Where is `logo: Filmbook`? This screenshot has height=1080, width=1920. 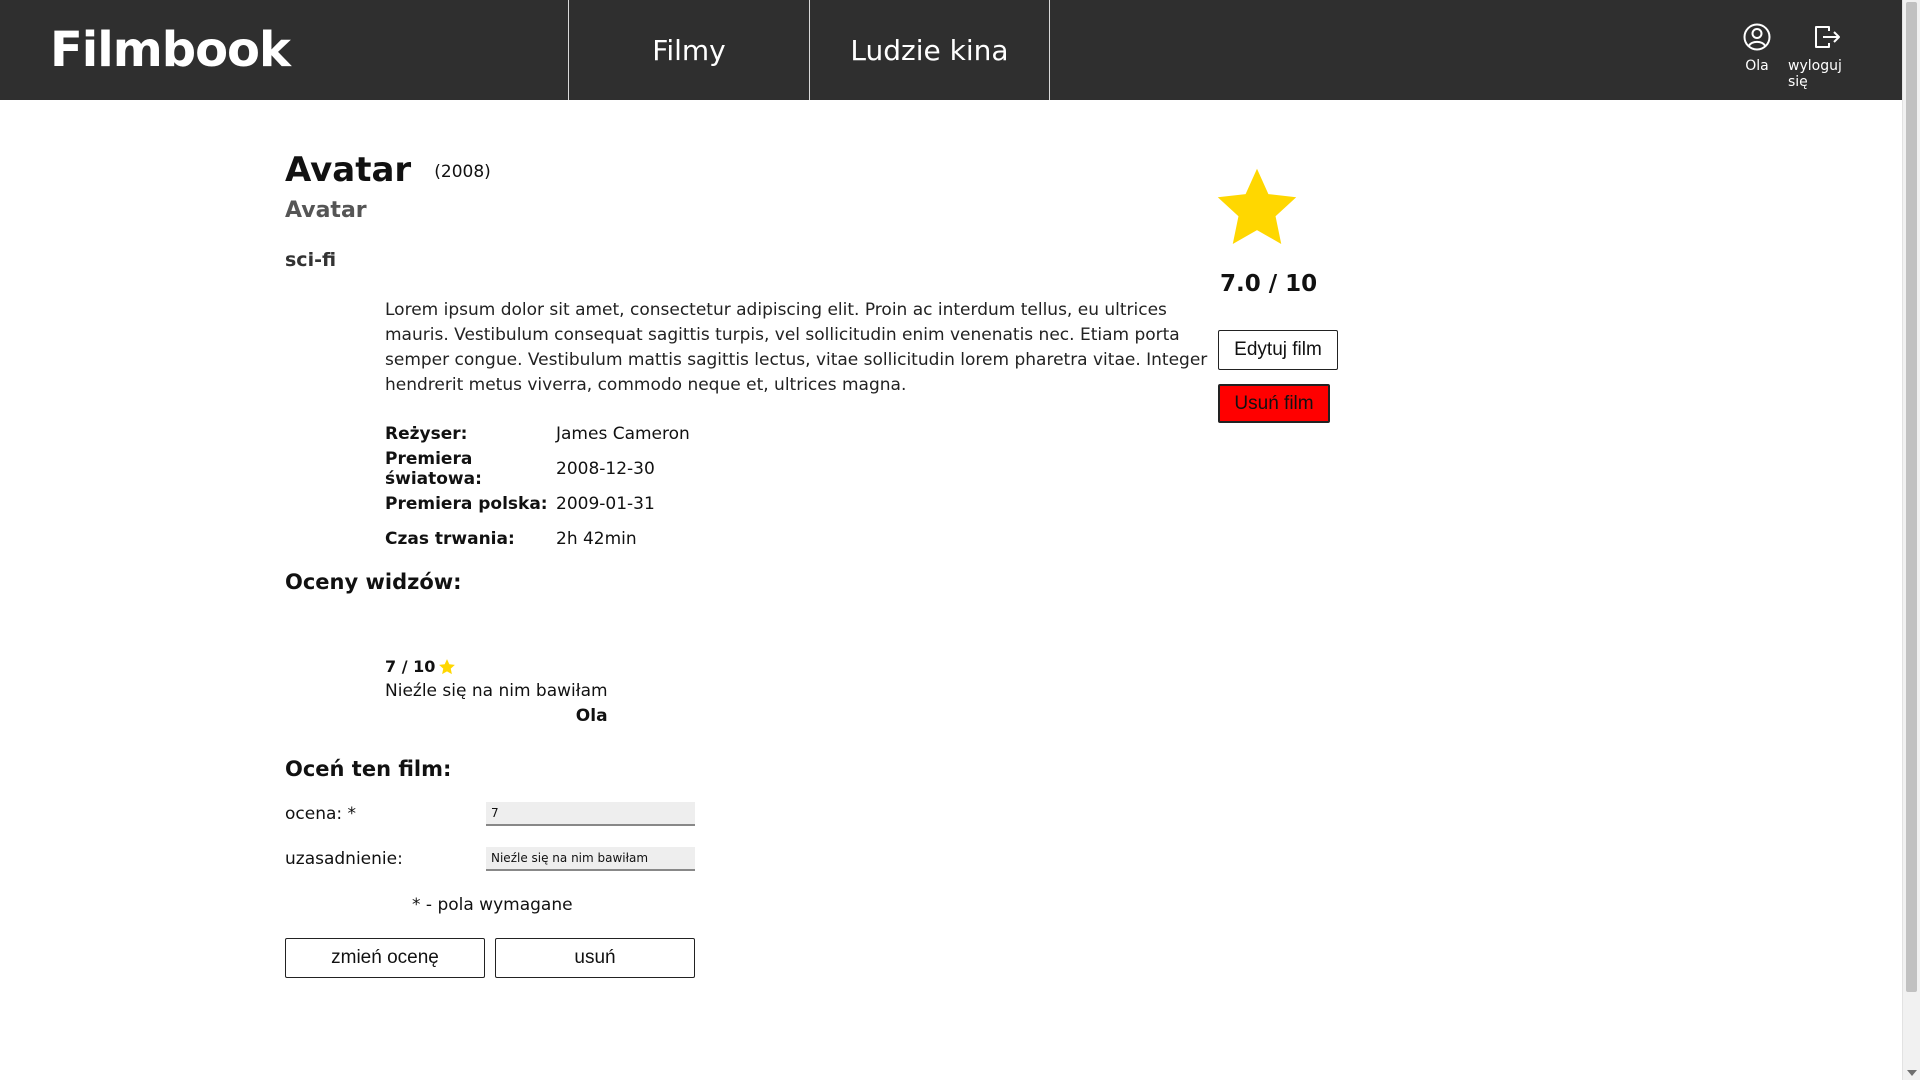
logo: Filmbook is located at coordinates (170, 50).